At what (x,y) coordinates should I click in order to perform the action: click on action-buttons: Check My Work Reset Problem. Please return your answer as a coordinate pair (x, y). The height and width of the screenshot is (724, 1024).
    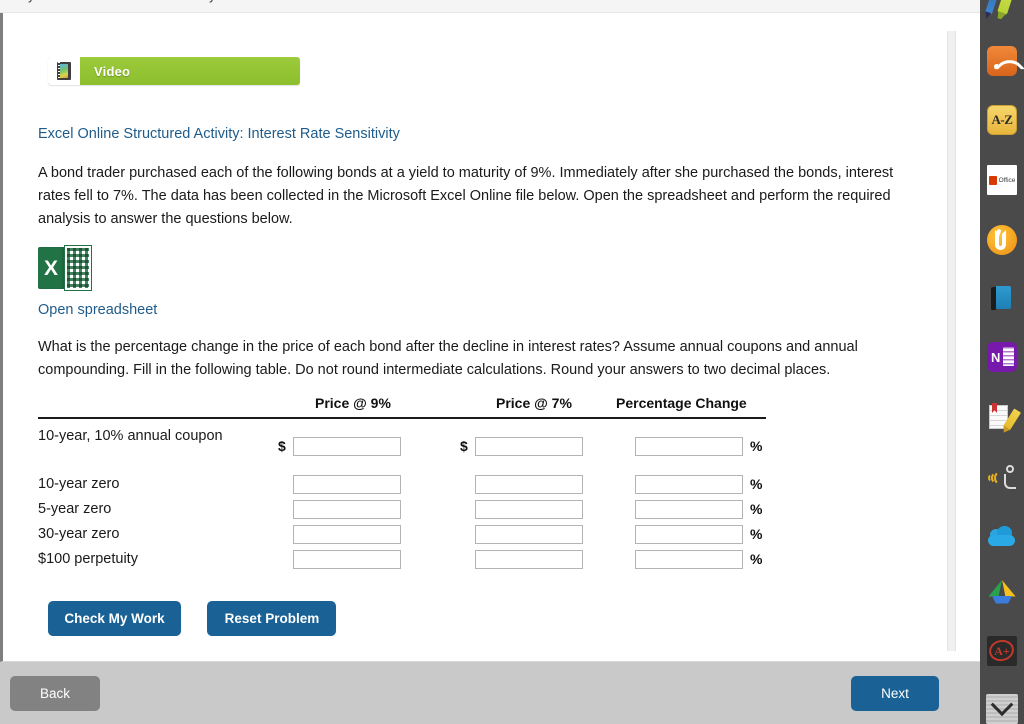
    Looking at the image, I should click on (192, 618).